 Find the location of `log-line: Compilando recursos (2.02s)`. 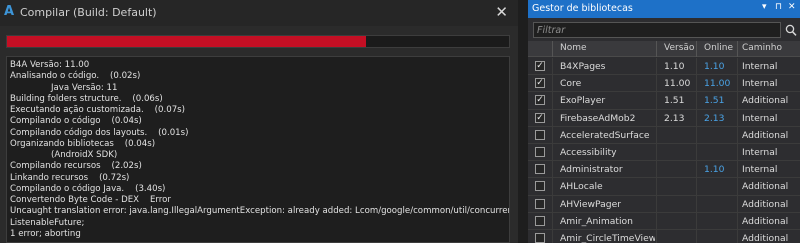

log-line: Compilando recursos (2.02s) is located at coordinates (76, 166).